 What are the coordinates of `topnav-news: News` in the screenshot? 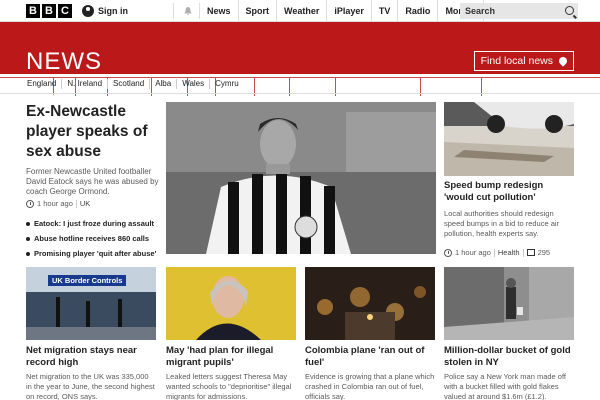 It's located at (219, 11).